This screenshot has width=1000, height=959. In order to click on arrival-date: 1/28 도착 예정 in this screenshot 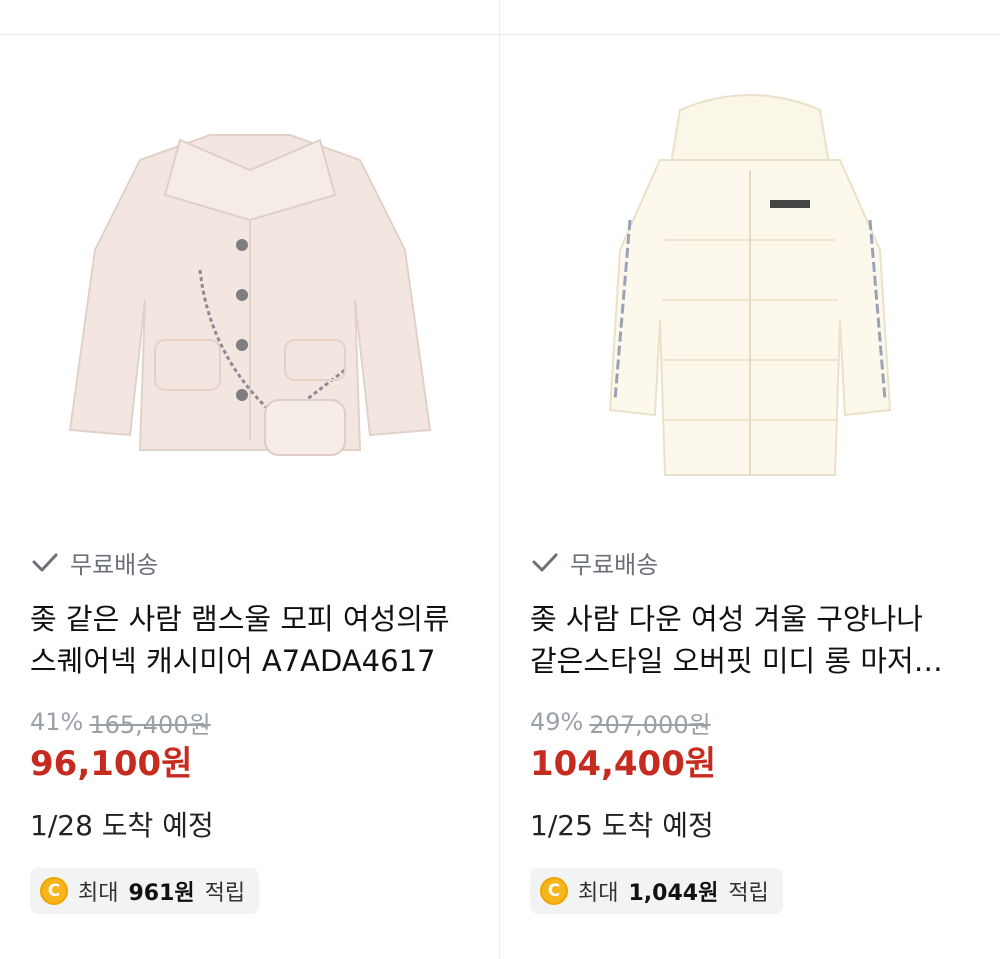, I will do `click(122, 825)`.